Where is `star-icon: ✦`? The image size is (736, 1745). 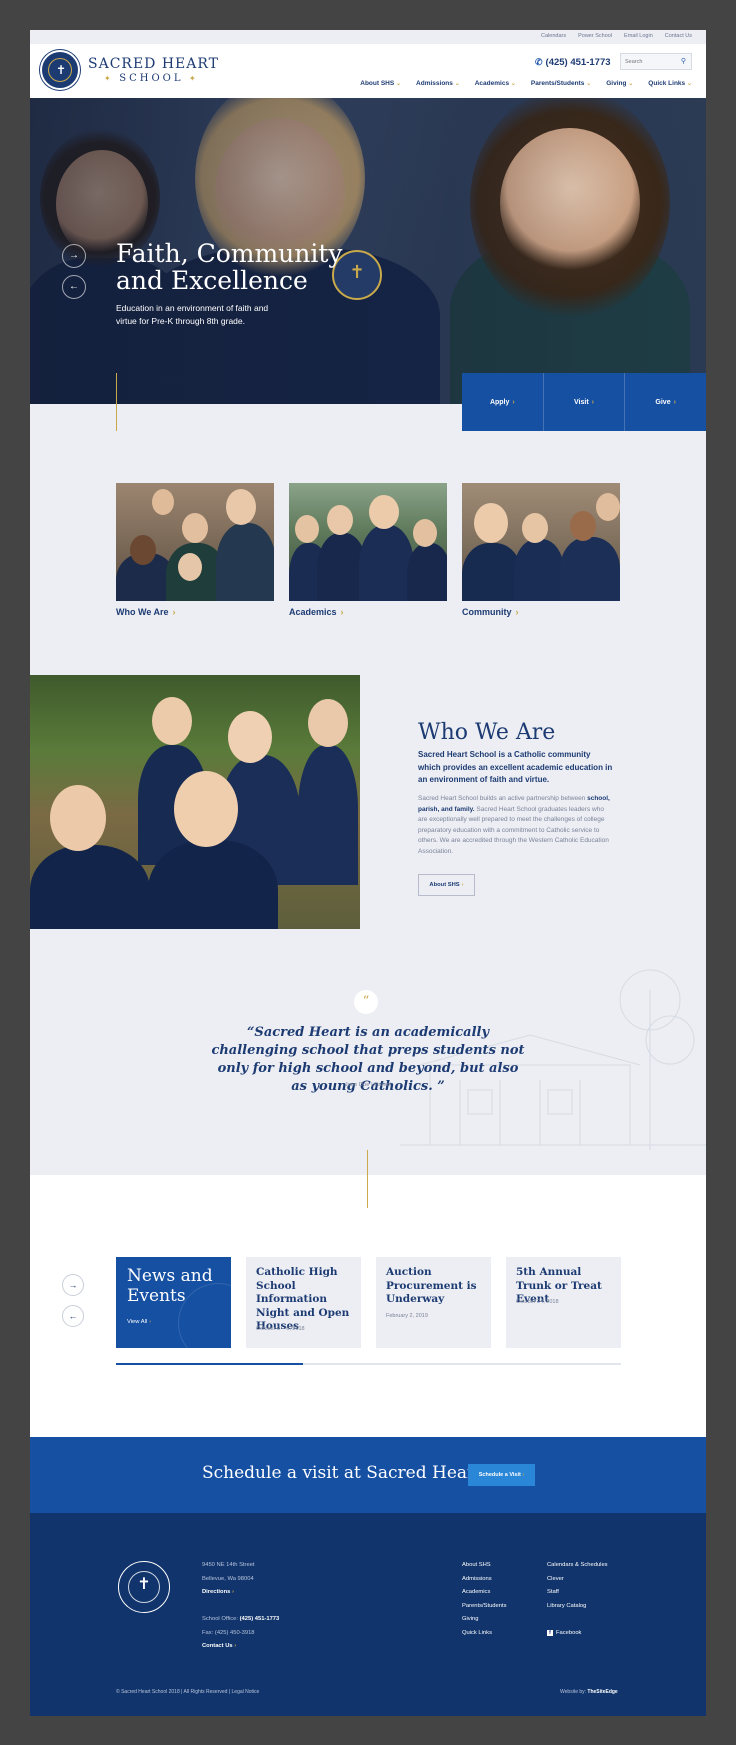 star-icon: ✦ is located at coordinates (191, 78).